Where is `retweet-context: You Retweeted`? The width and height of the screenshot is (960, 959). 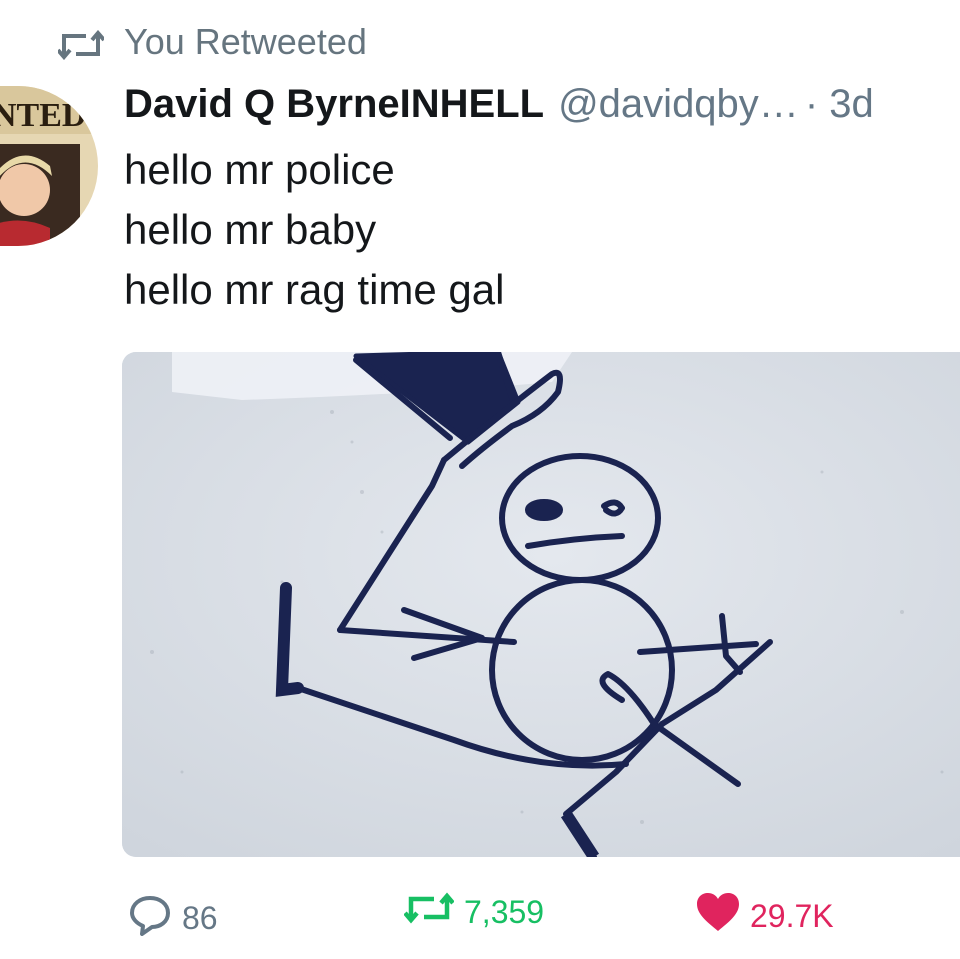
retweet-context: You Retweeted is located at coordinates (211, 42).